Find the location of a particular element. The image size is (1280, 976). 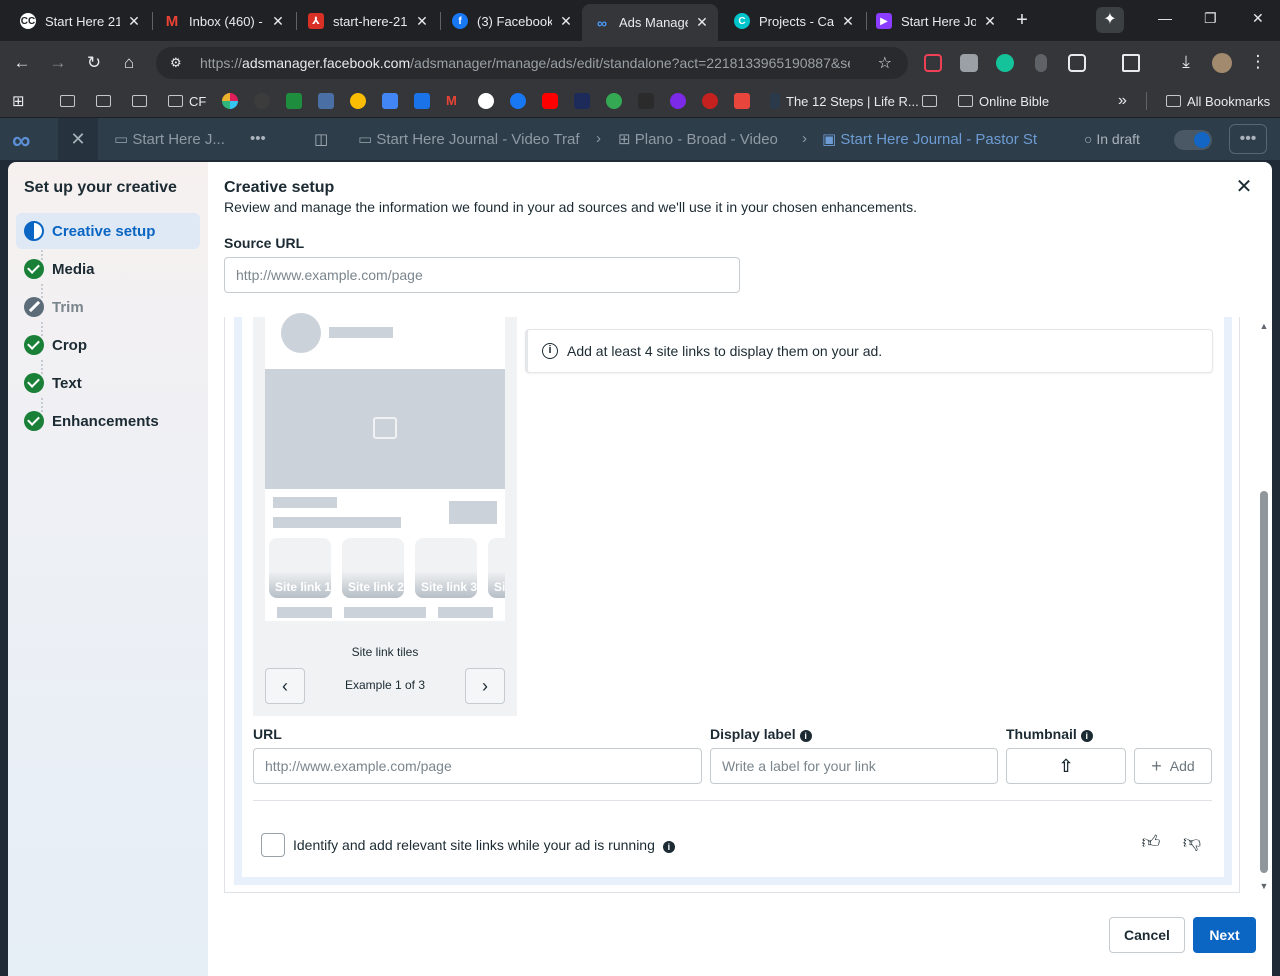

more-options-icon: ••• is located at coordinates (1248, 139).